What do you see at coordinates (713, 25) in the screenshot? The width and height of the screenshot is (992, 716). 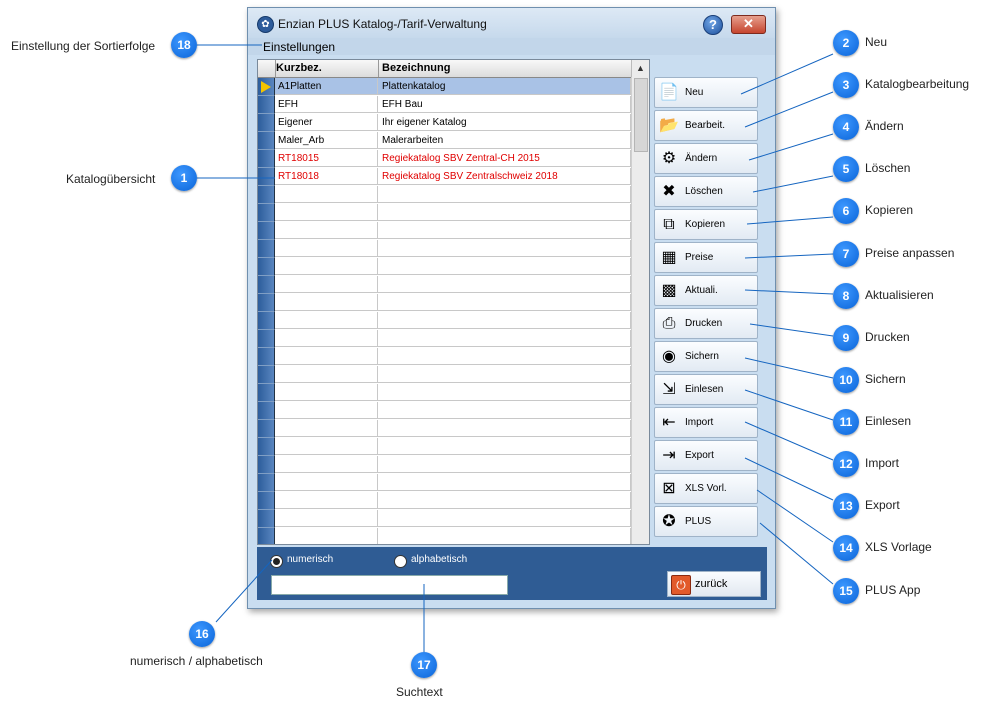 I see `help-button: ?` at bounding box center [713, 25].